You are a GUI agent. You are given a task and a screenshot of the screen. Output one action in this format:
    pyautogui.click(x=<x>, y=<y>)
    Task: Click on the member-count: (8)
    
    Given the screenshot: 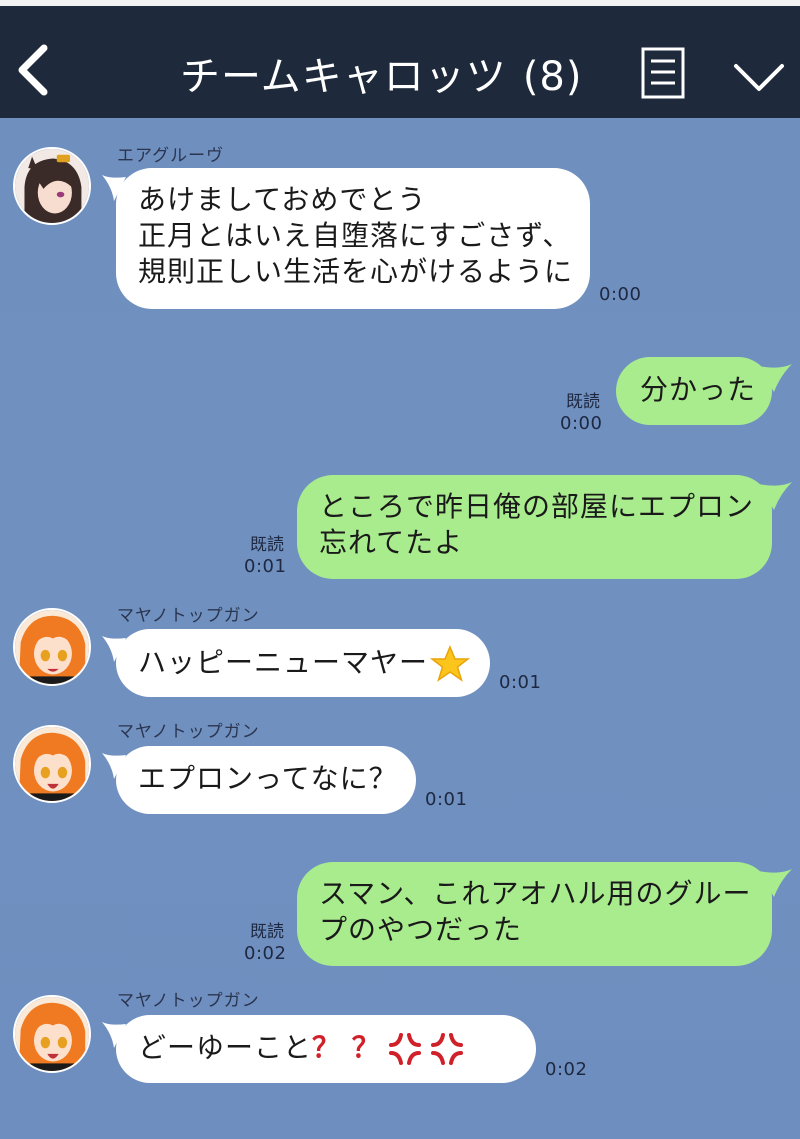 What is the action you would take?
    pyautogui.click(x=552, y=77)
    